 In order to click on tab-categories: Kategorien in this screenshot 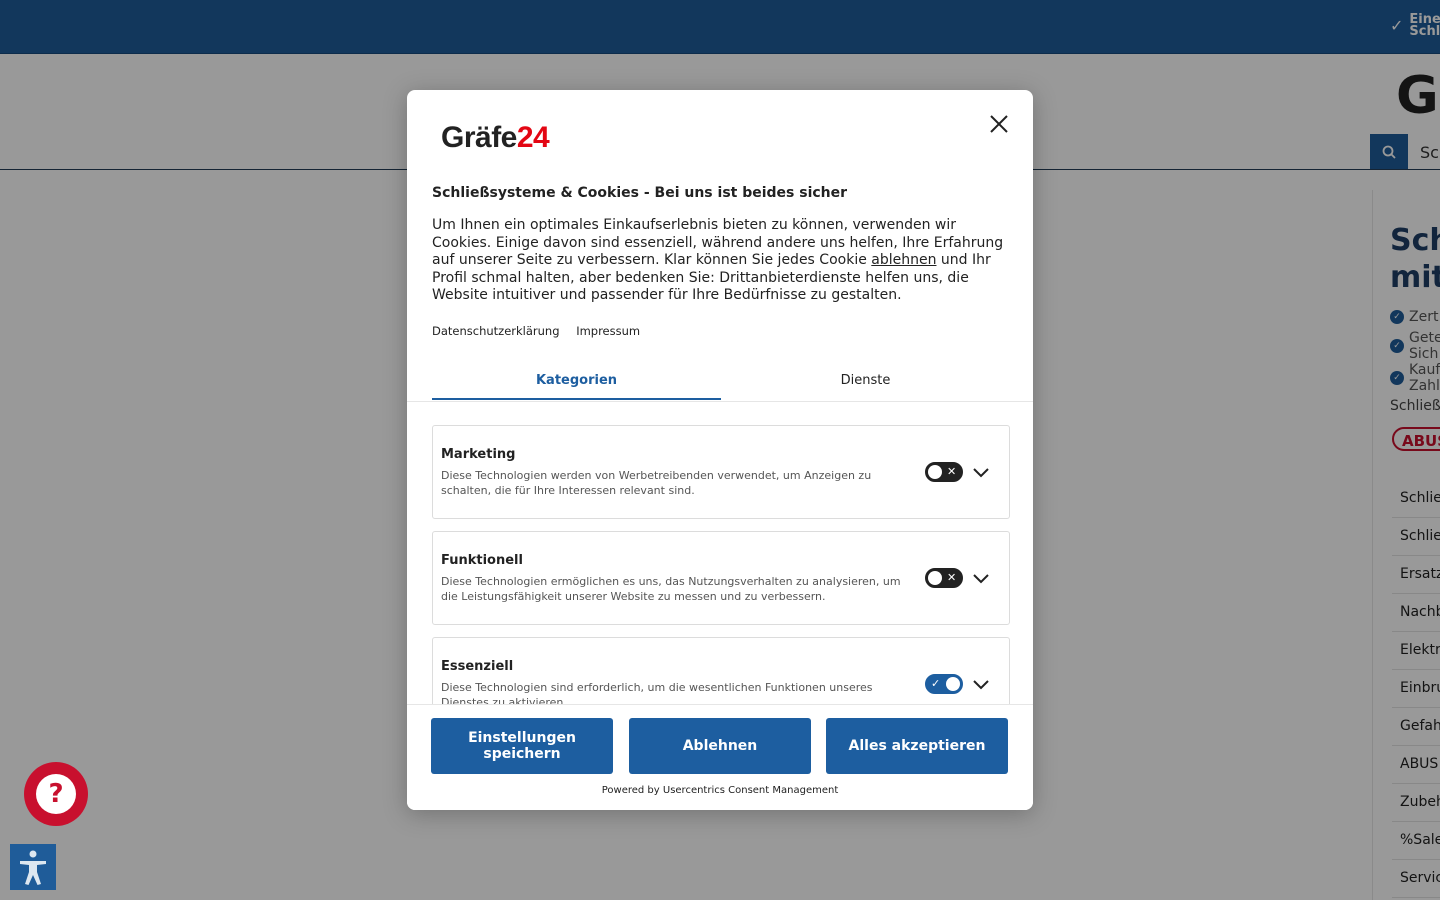, I will do `click(576, 380)`.